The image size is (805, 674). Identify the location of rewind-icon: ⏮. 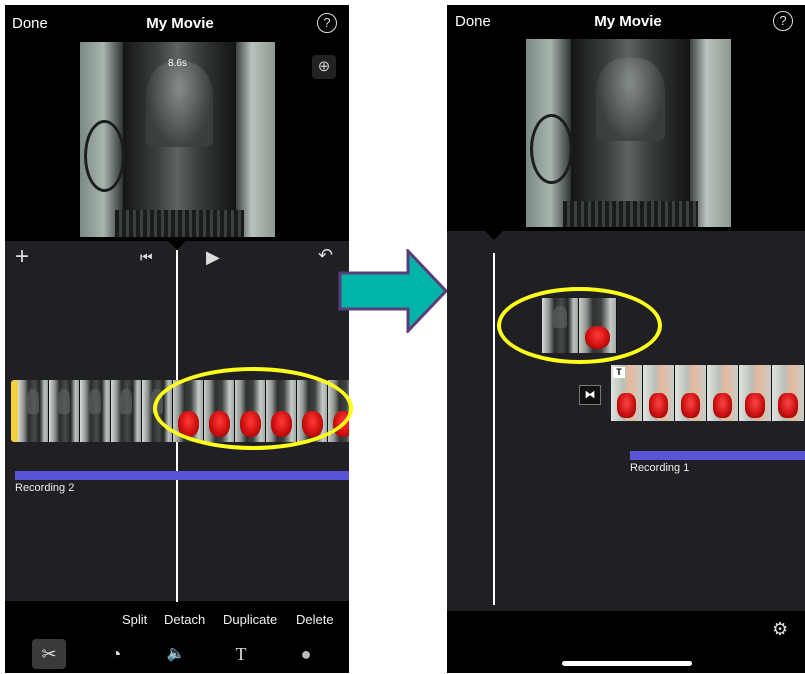
(146, 257).